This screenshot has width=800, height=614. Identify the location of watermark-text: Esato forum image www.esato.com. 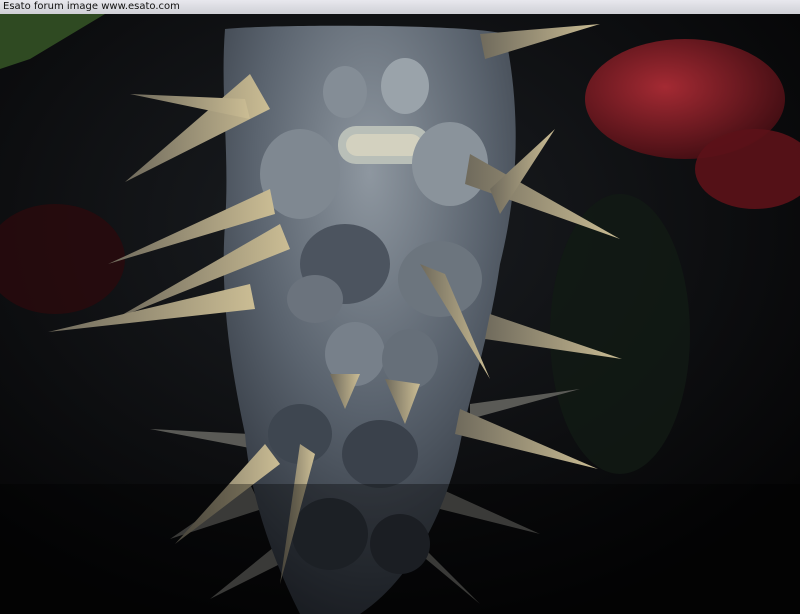
(91, 6).